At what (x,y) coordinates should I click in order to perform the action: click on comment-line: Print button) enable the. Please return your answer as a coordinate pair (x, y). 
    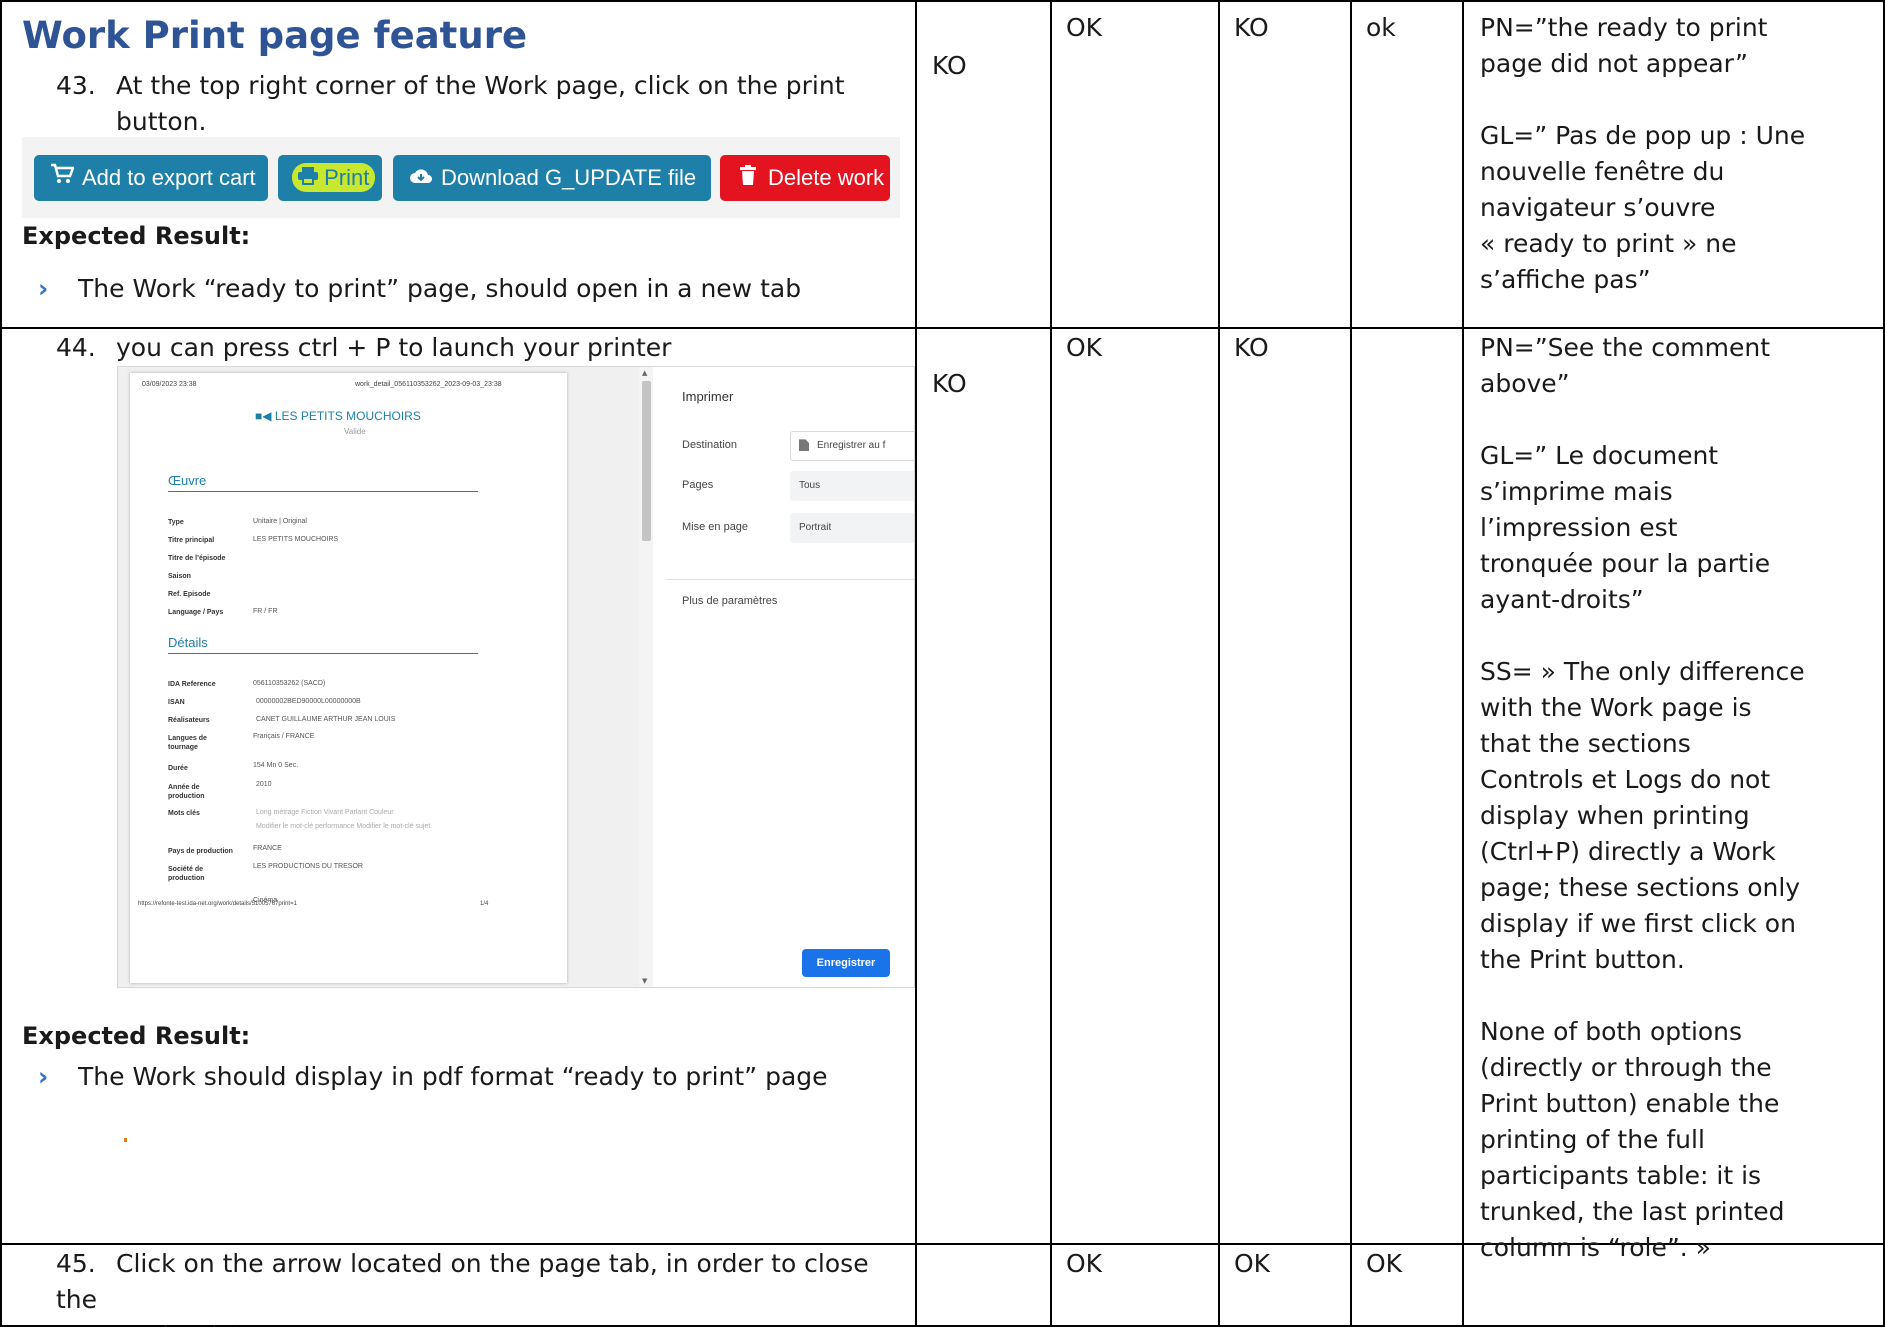
    Looking at the image, I should click on (1630, 1103).